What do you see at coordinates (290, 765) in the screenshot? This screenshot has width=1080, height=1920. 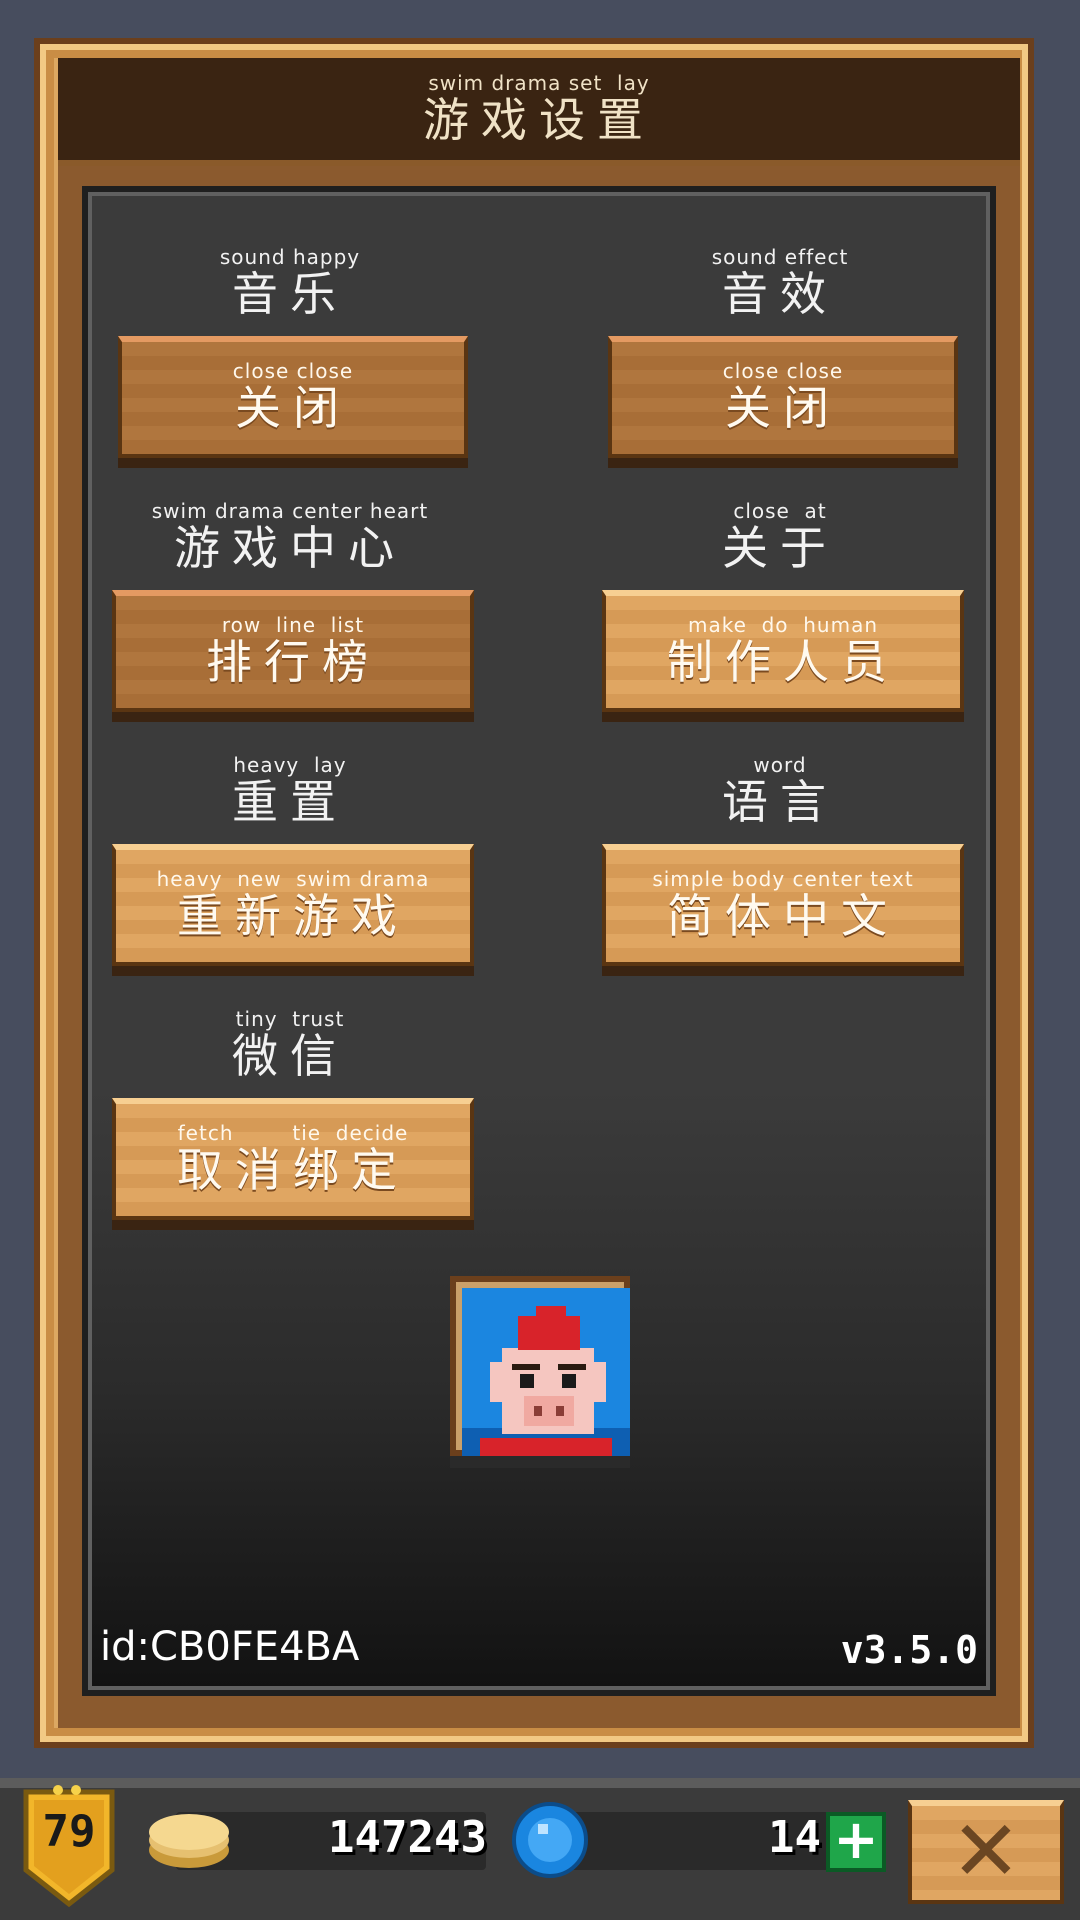 I see `reset-label-gloss: heavy lay` at bounding box center [290, 765].